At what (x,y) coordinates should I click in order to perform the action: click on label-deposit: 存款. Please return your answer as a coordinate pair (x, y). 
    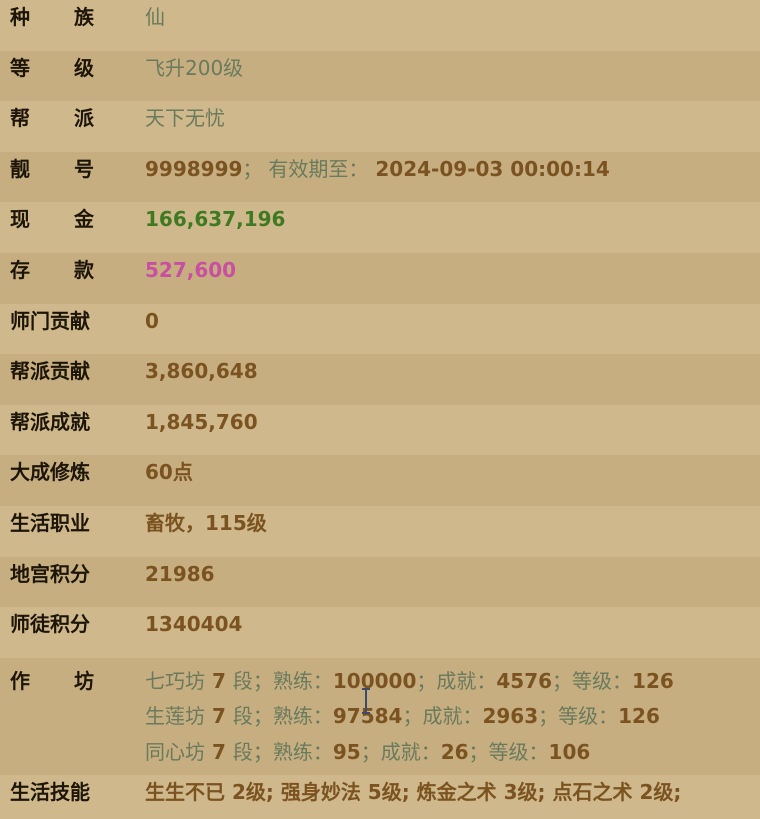
    Looking at the image, I should click on (72, 270).